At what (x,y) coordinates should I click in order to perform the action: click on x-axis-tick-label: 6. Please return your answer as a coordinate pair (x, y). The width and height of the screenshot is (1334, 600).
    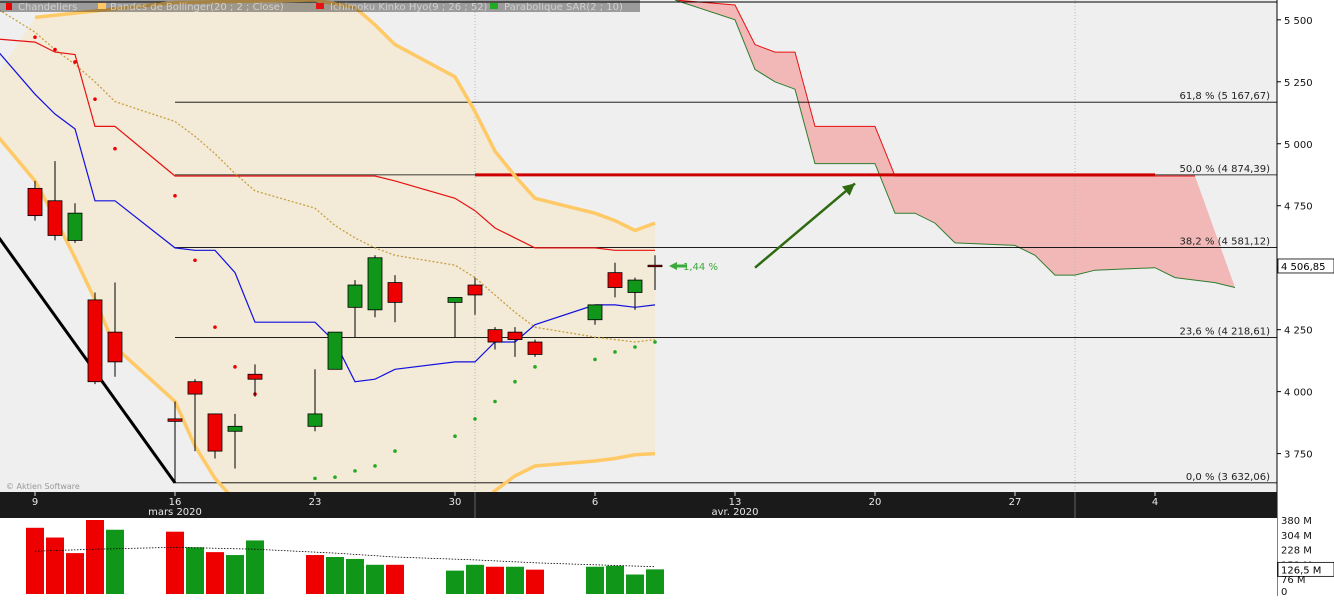
    Looking at the image, I should click on (595, 502).